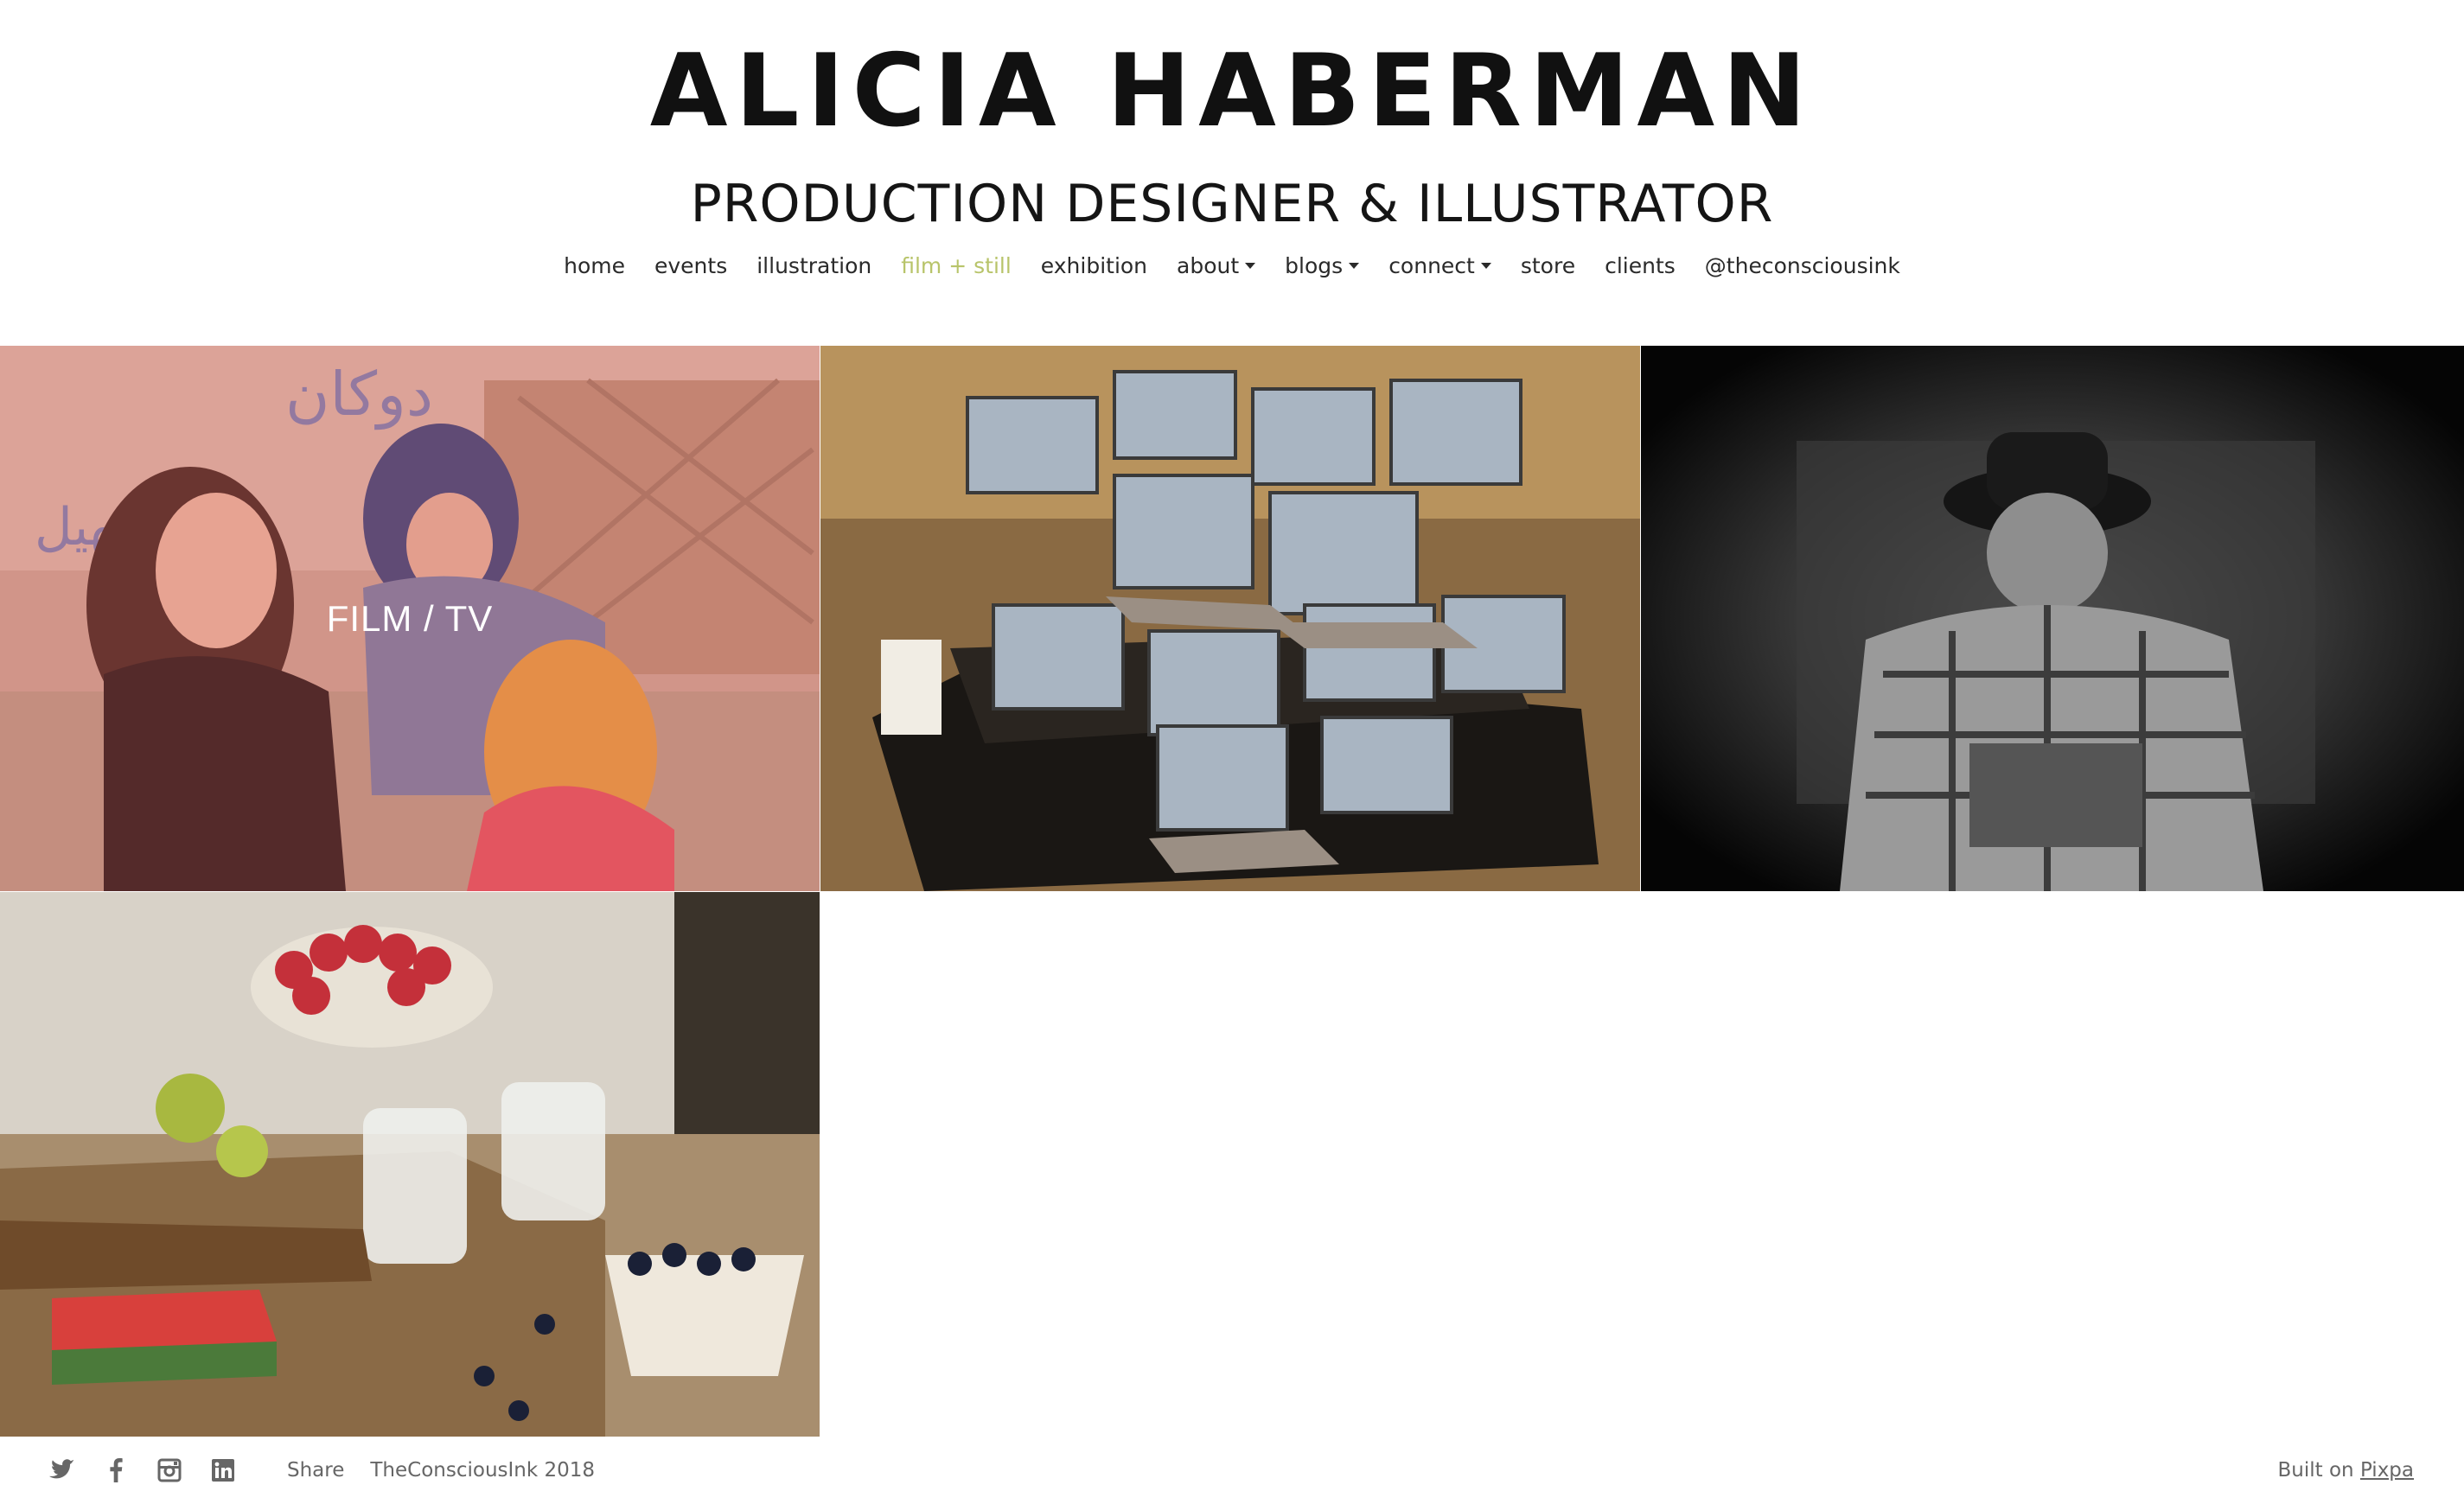 The image size is (2464, 1504). I want to click on twitter-icon, so click(62, 1470).